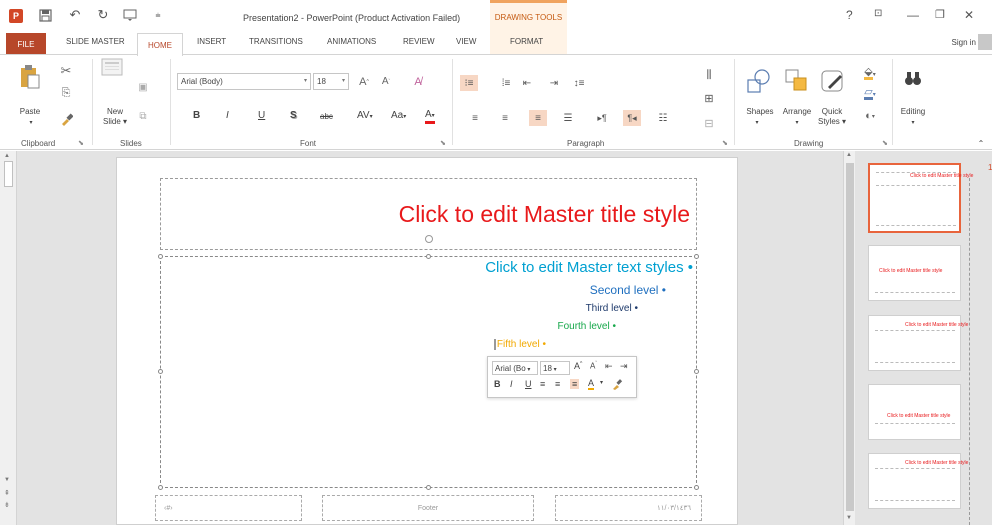 The height and width of the screenshot is (525, 992). I want to click on thumb-scroll-down-icon: ▼, so click(849, 518).